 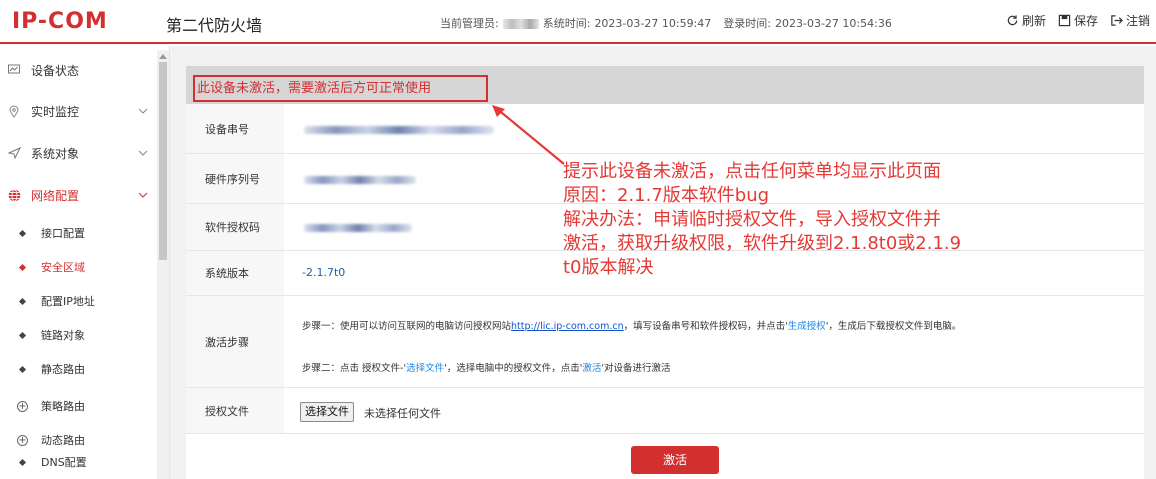 What do you see at coordinates (636, 368) in the screenshot?
I see `step-two-text-3: '对设备进行激活` at bounding box center [636, 368].